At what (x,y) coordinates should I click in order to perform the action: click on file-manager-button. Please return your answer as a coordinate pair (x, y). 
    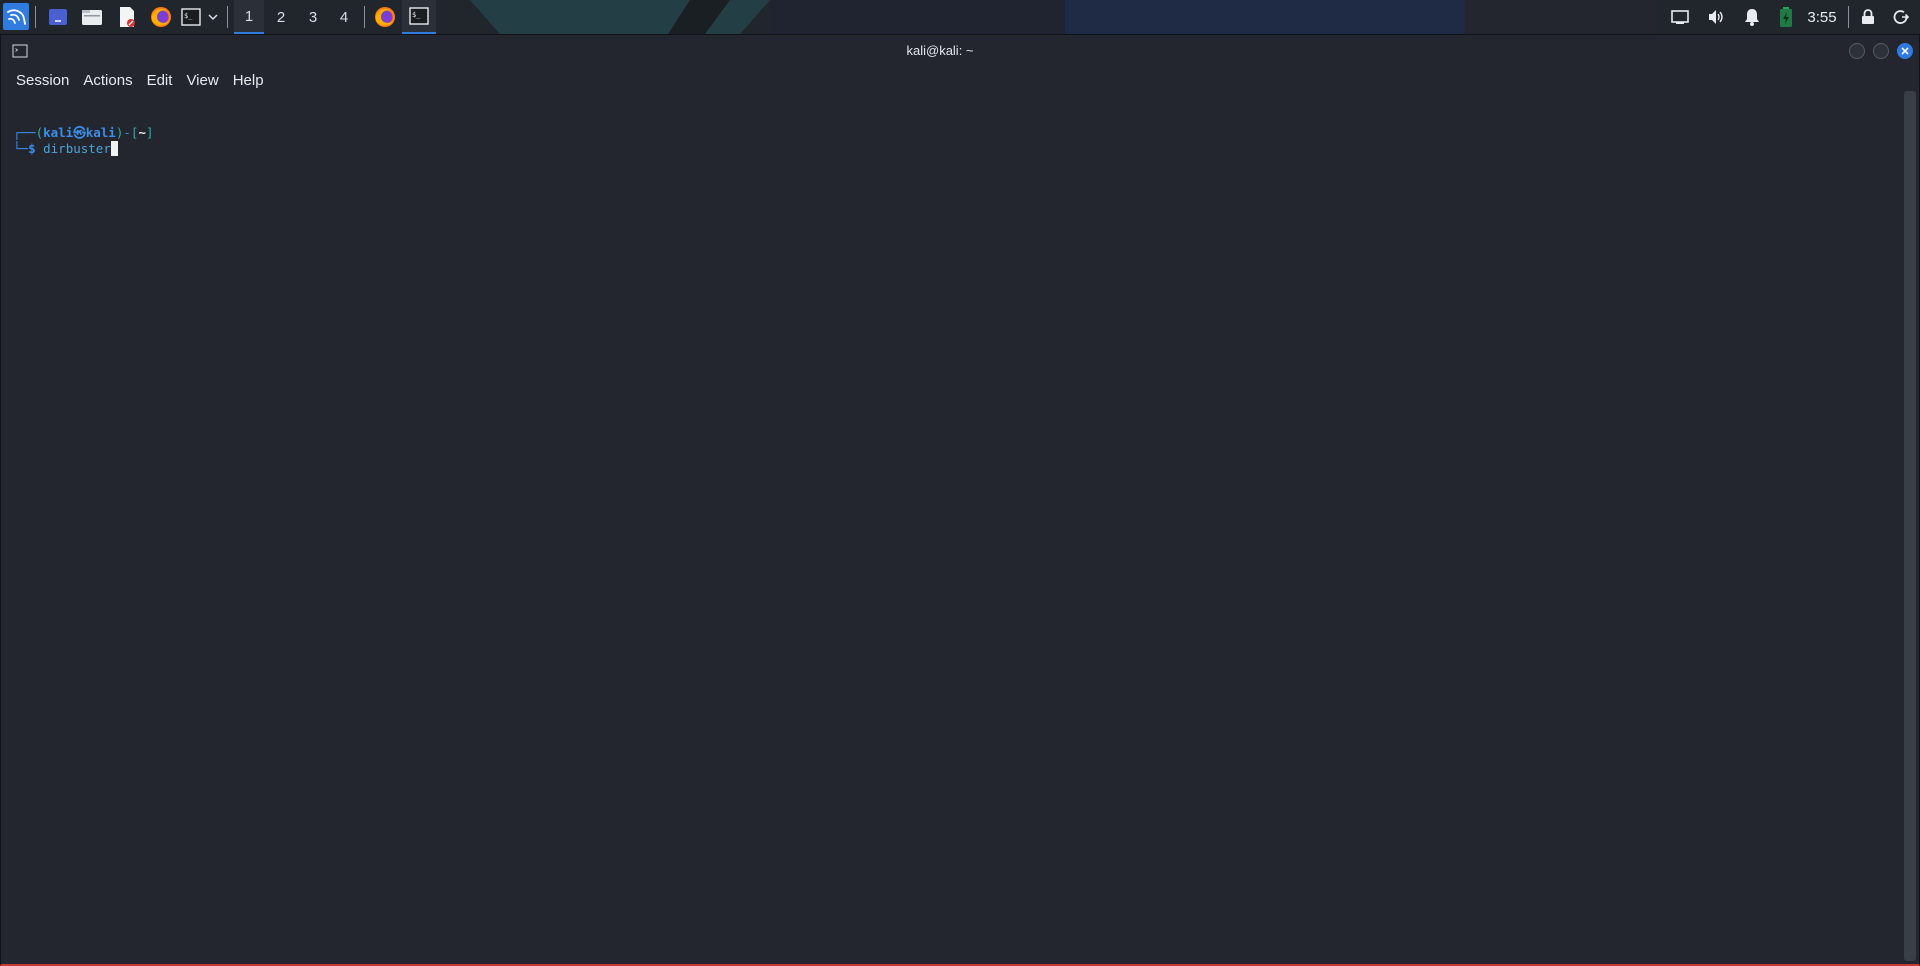
    Looking at the image, I should click on (92, 17).